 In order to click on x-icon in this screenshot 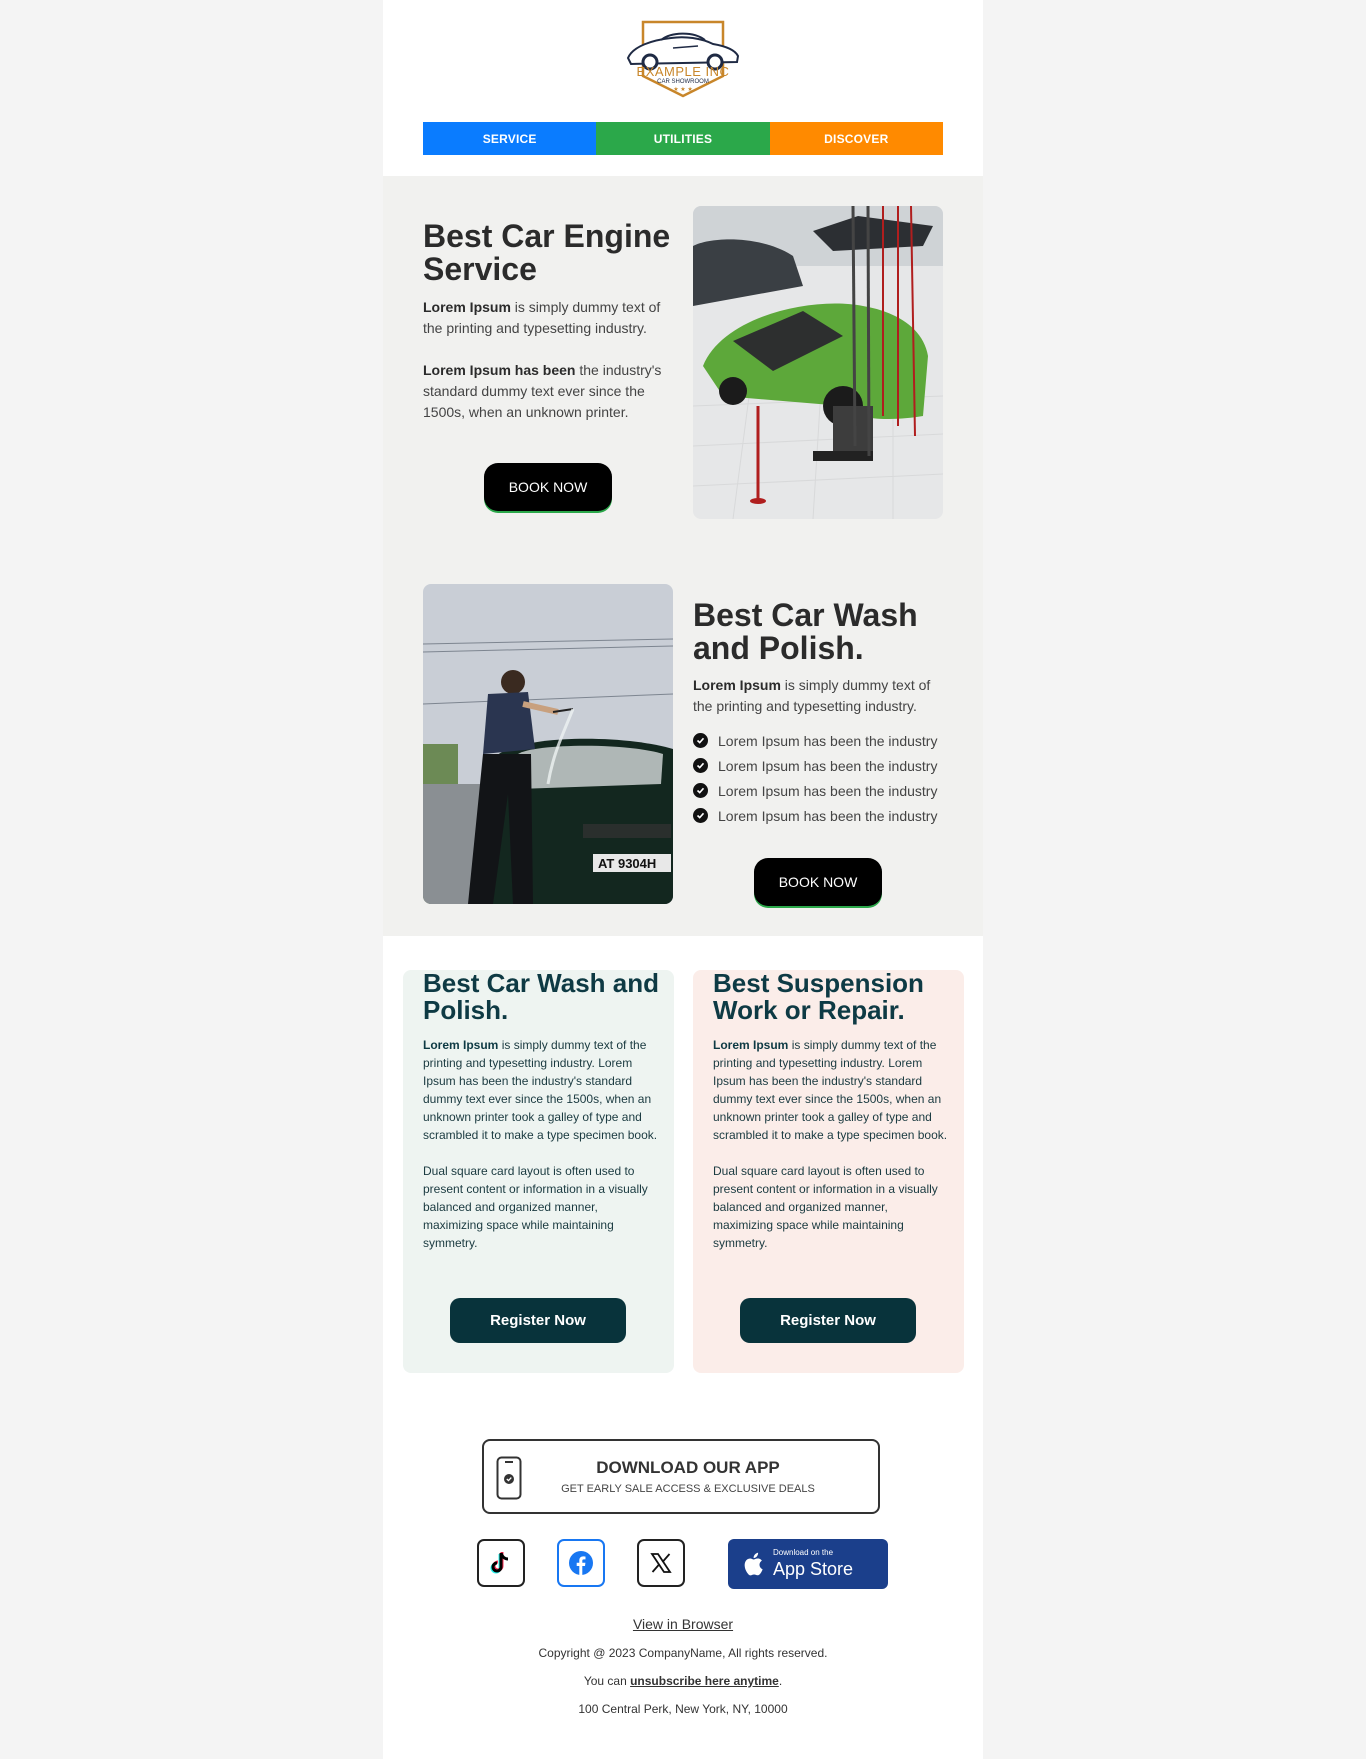, I will do `click(661, 1563)`.